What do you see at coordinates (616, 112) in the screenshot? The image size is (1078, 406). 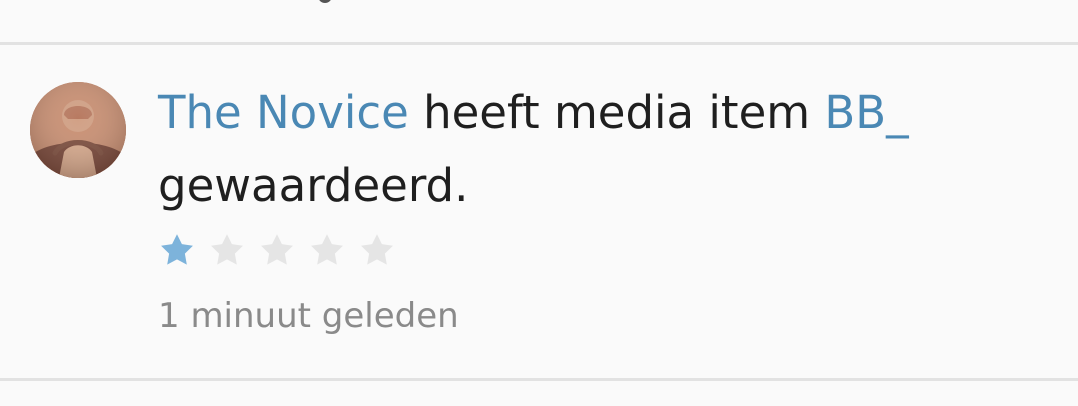 I see `activity-action-text: heeft media item` at bounding box center [616, 112].